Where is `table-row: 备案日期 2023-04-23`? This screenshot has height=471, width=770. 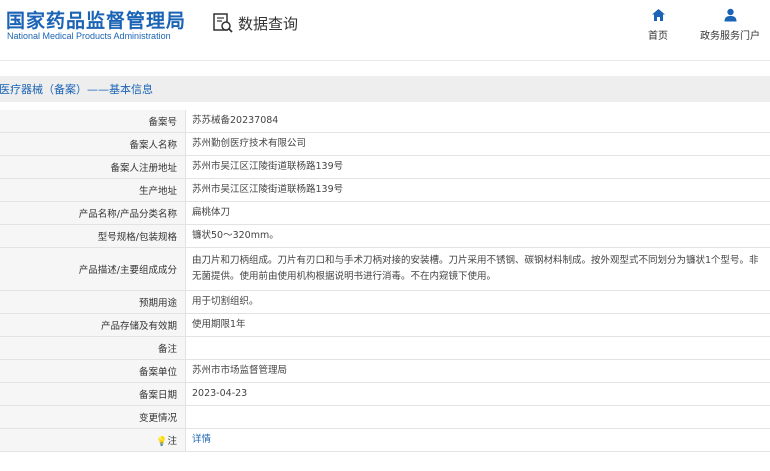 table-row: 备案日期 2023-04-23 is located at coordinates (385, 394).